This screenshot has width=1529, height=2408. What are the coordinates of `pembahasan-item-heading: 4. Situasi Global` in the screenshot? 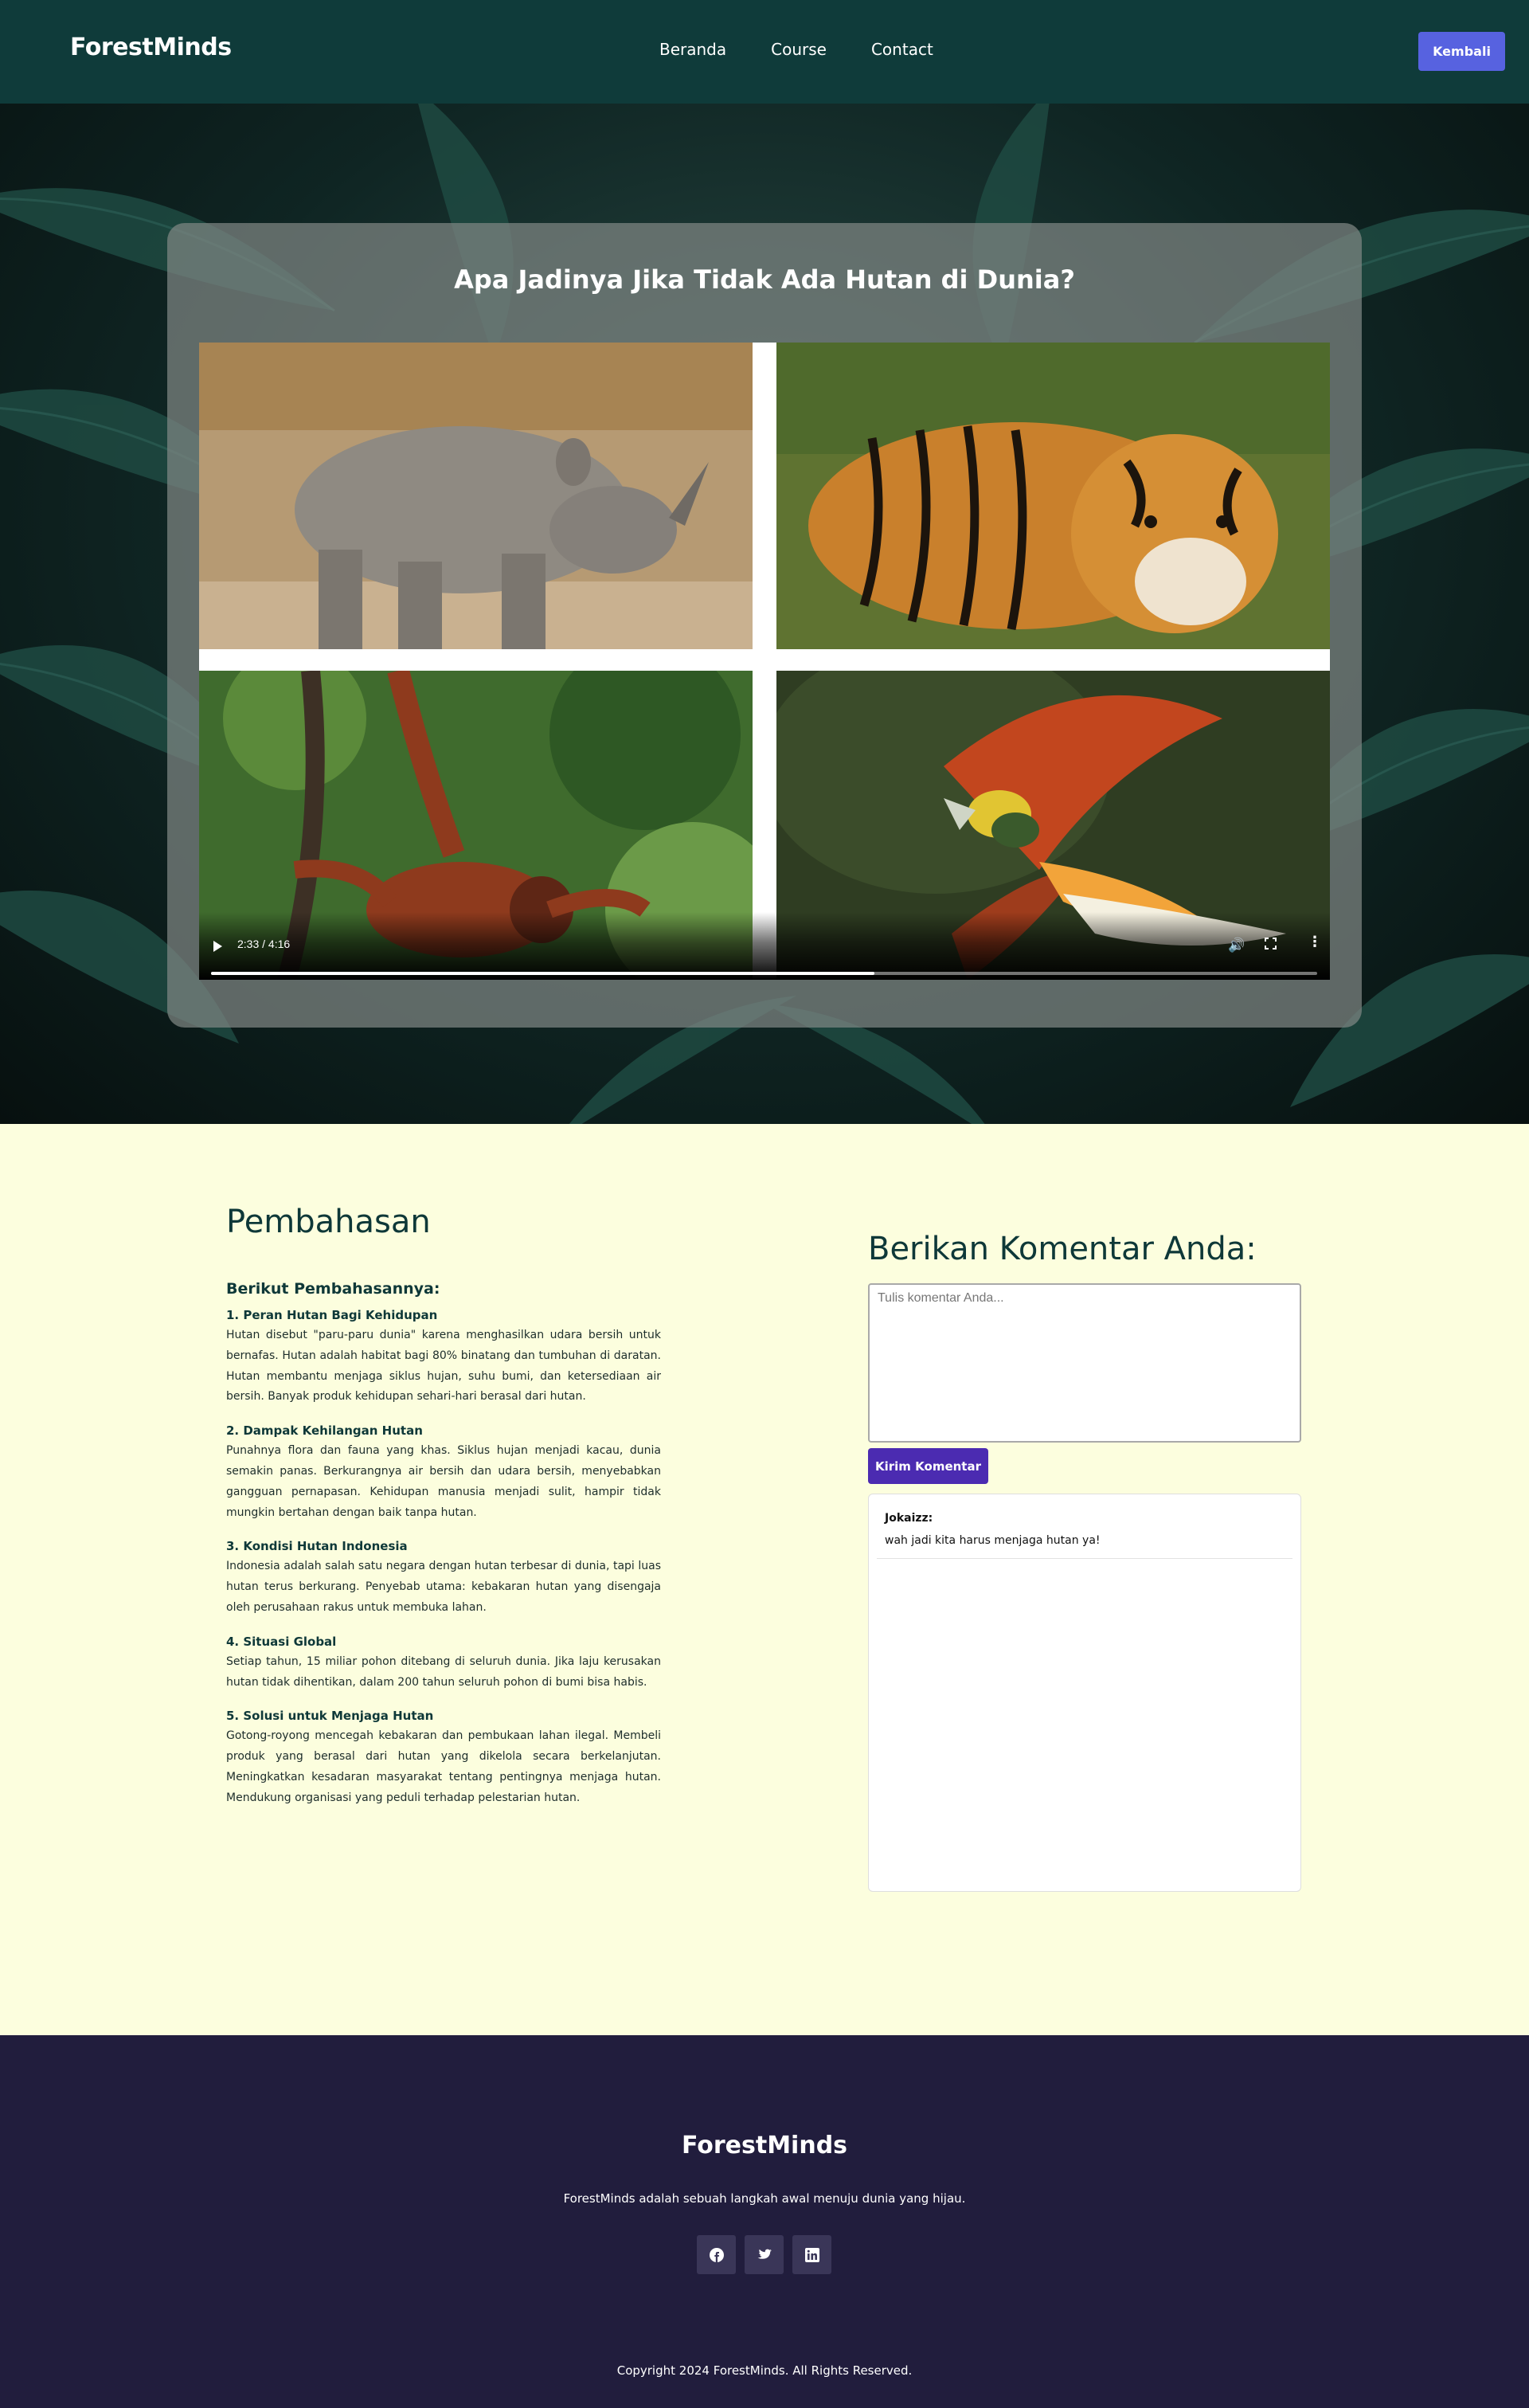 It's located at (281, 1642).